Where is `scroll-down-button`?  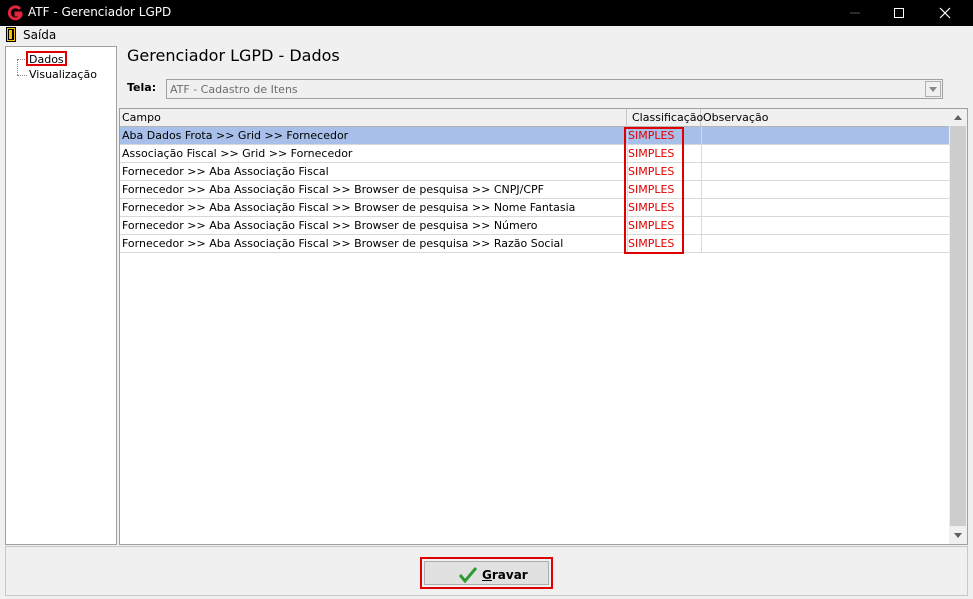 scroll-down-button is located at coordinates (958, 535).